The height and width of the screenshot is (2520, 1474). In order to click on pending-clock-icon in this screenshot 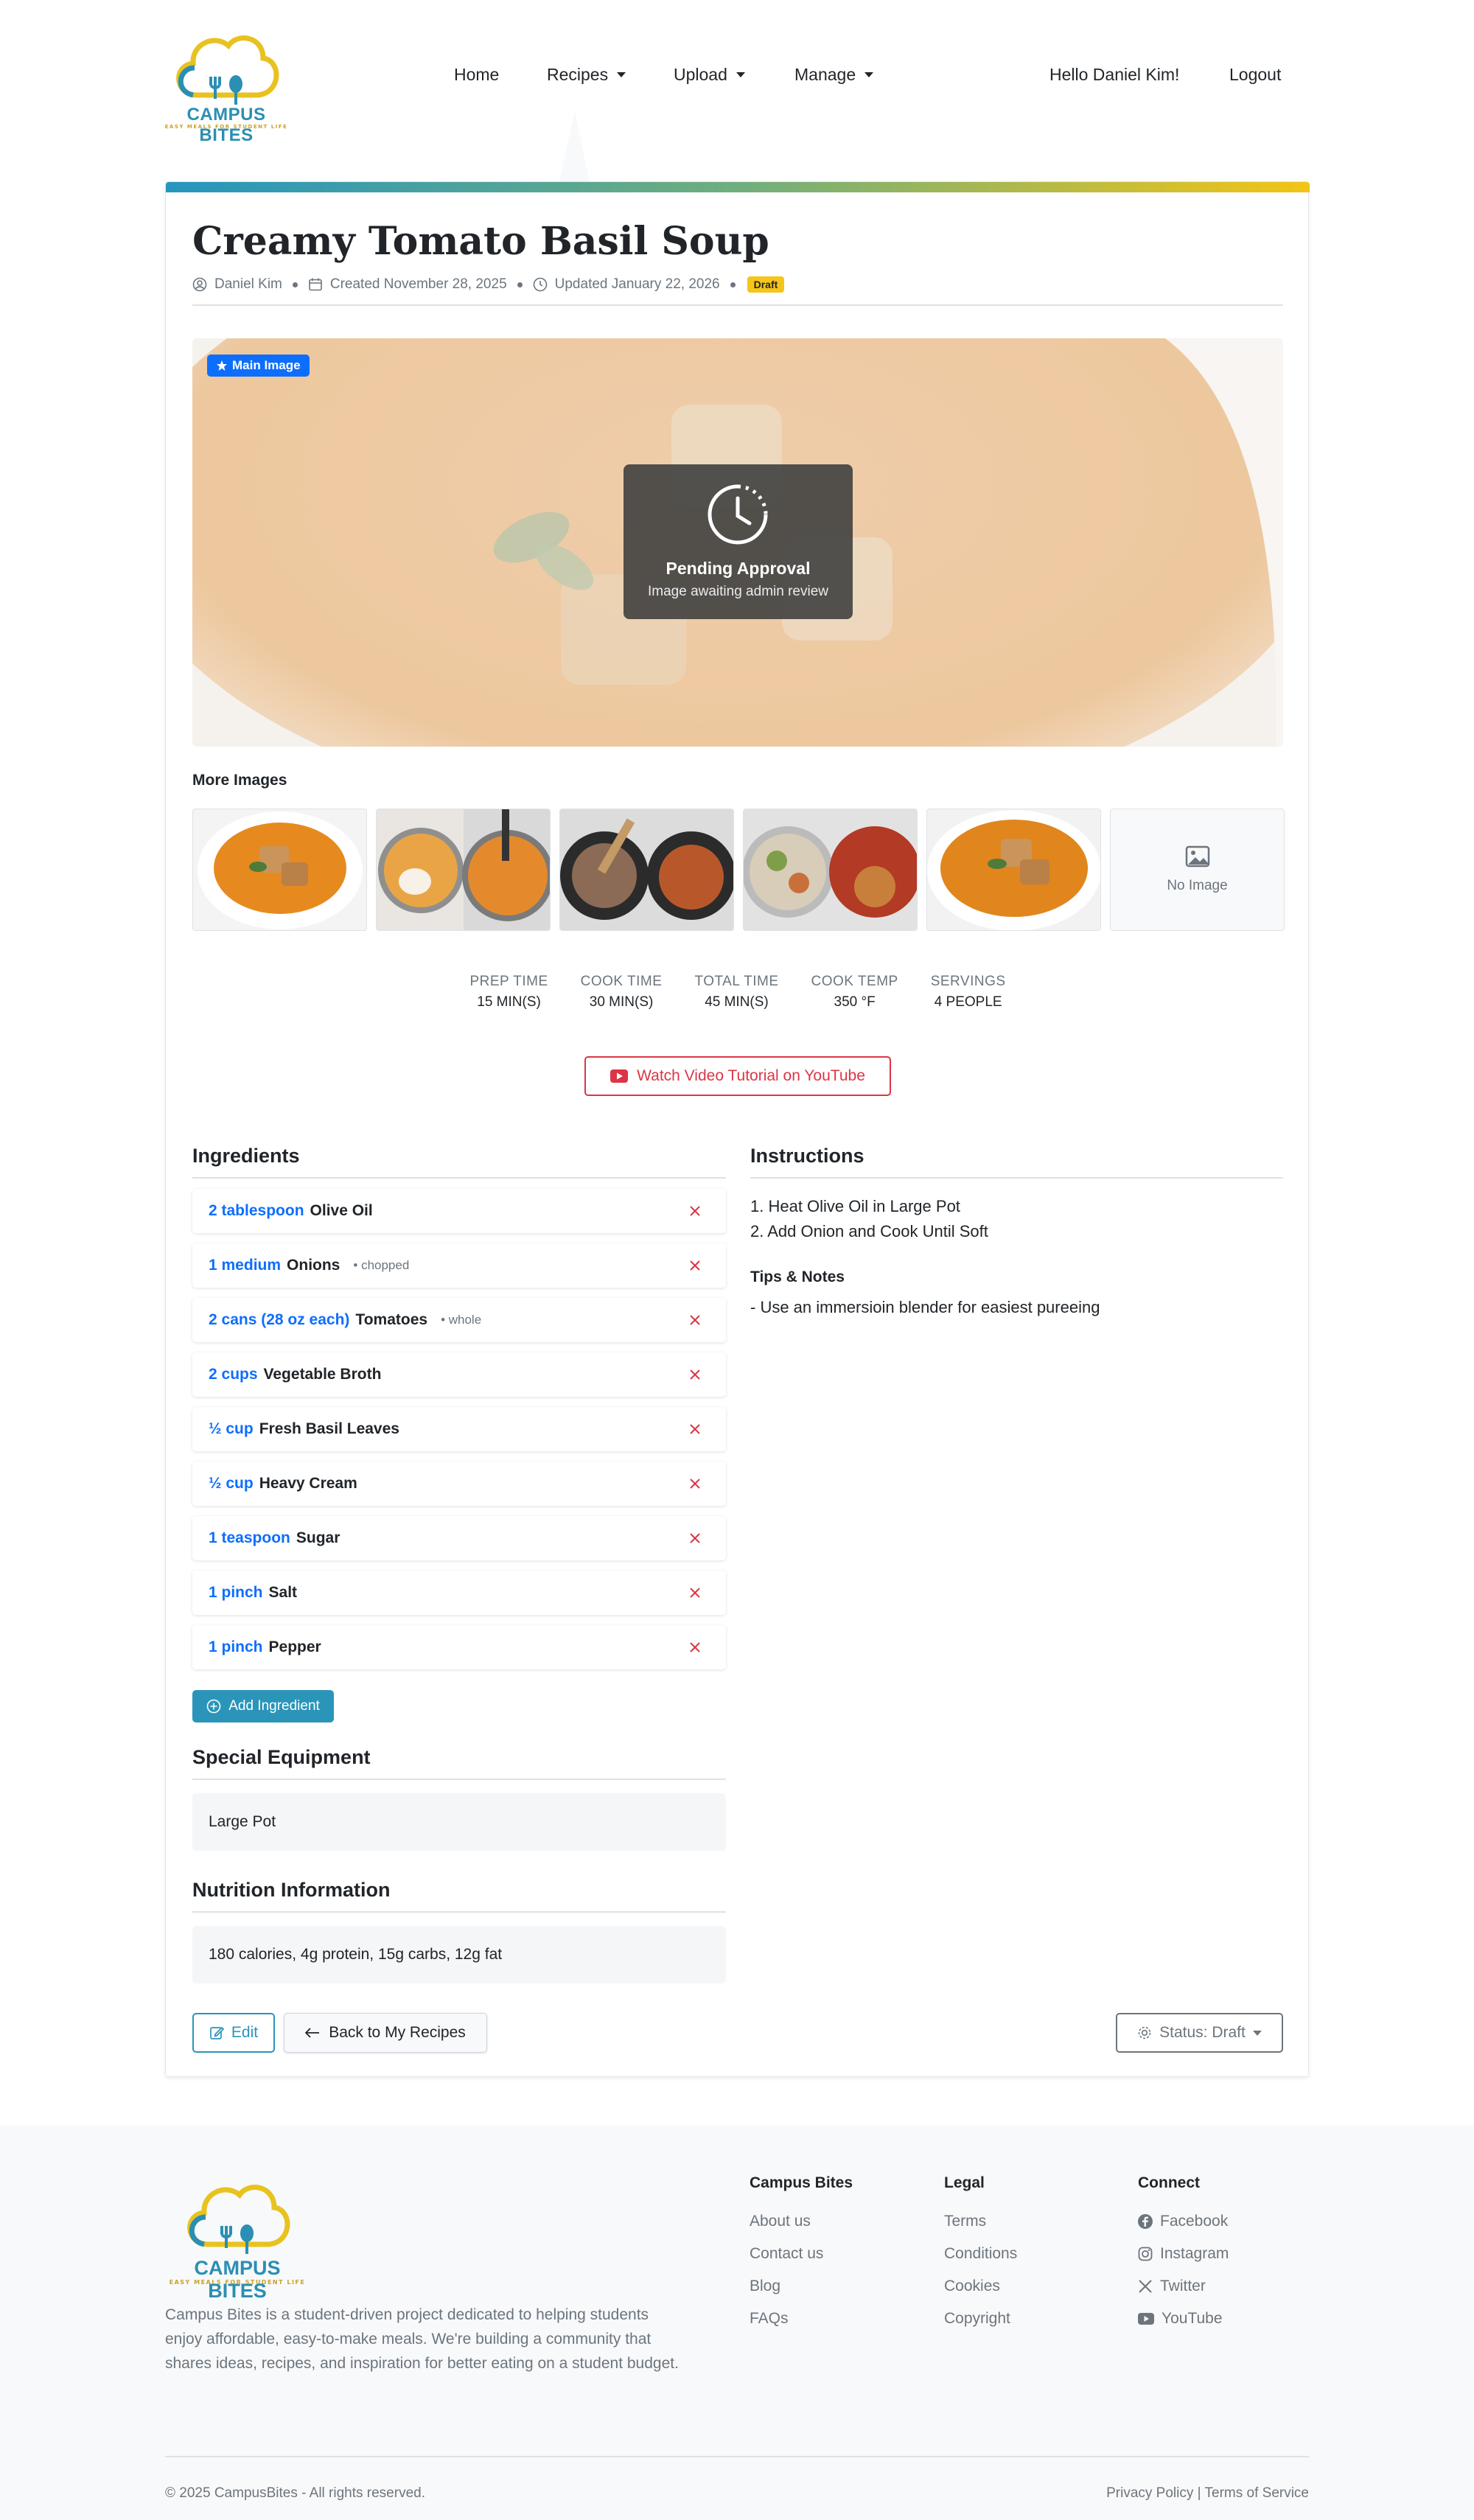, I will do `click(738, 514)`.